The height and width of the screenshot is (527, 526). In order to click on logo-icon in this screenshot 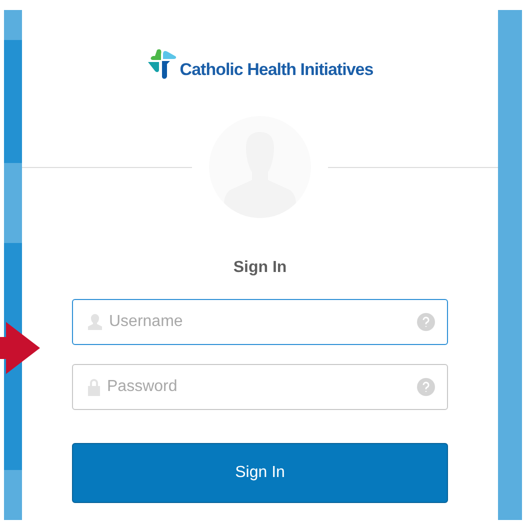, I will do `click(161, 64)`.